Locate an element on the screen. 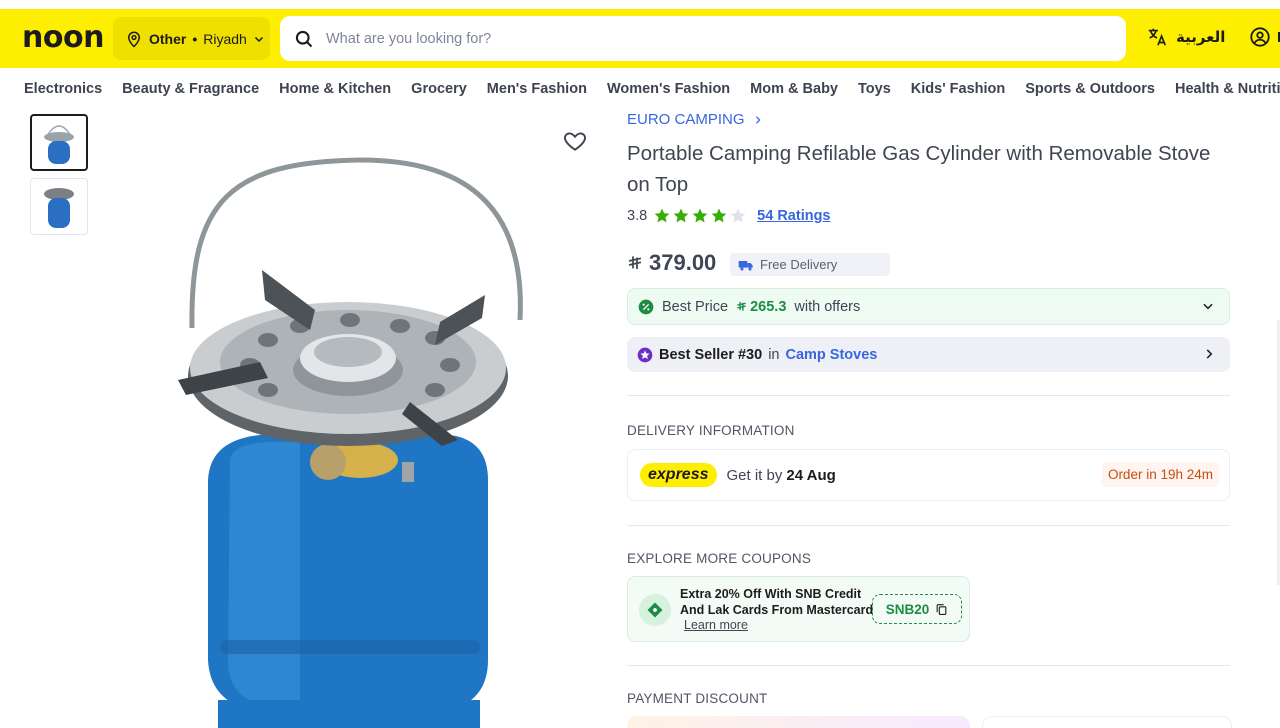 The width and height of the screenshot is (1280, 728). language-switch: العربية is located at coordinates (1185, 37).